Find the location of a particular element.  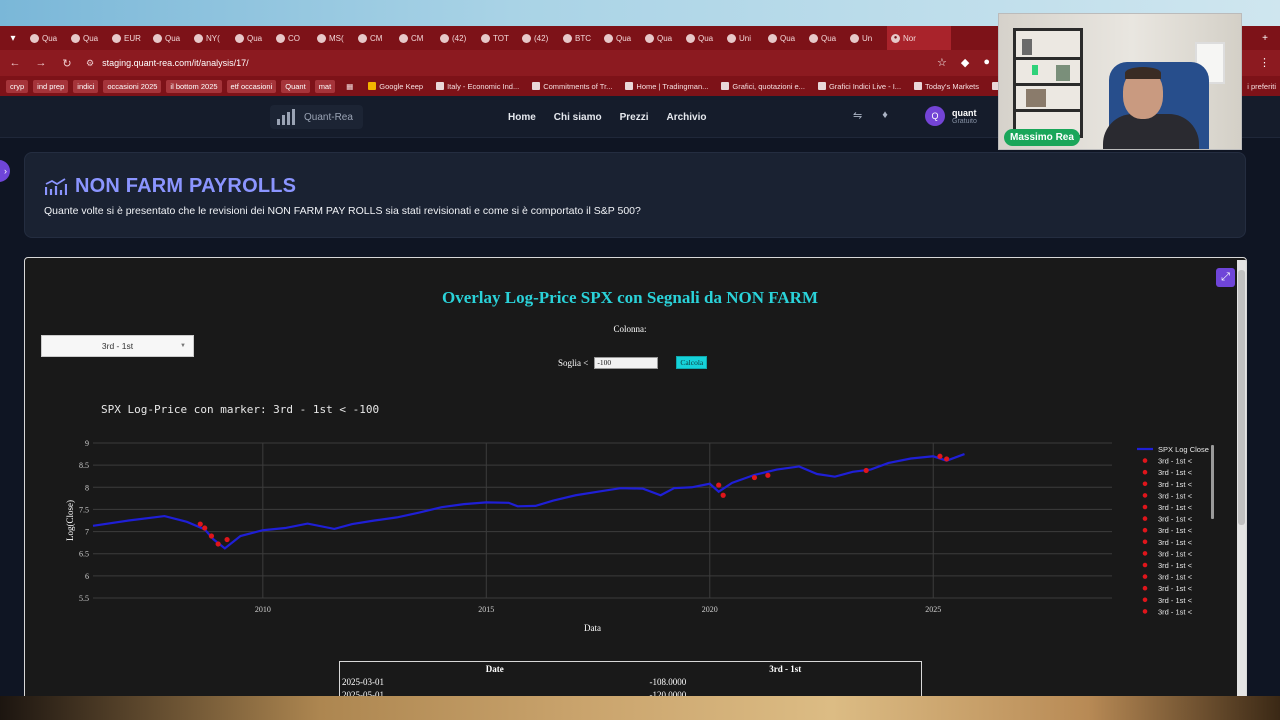

calculate-button: Calcola is located at coordinates (692, 362).